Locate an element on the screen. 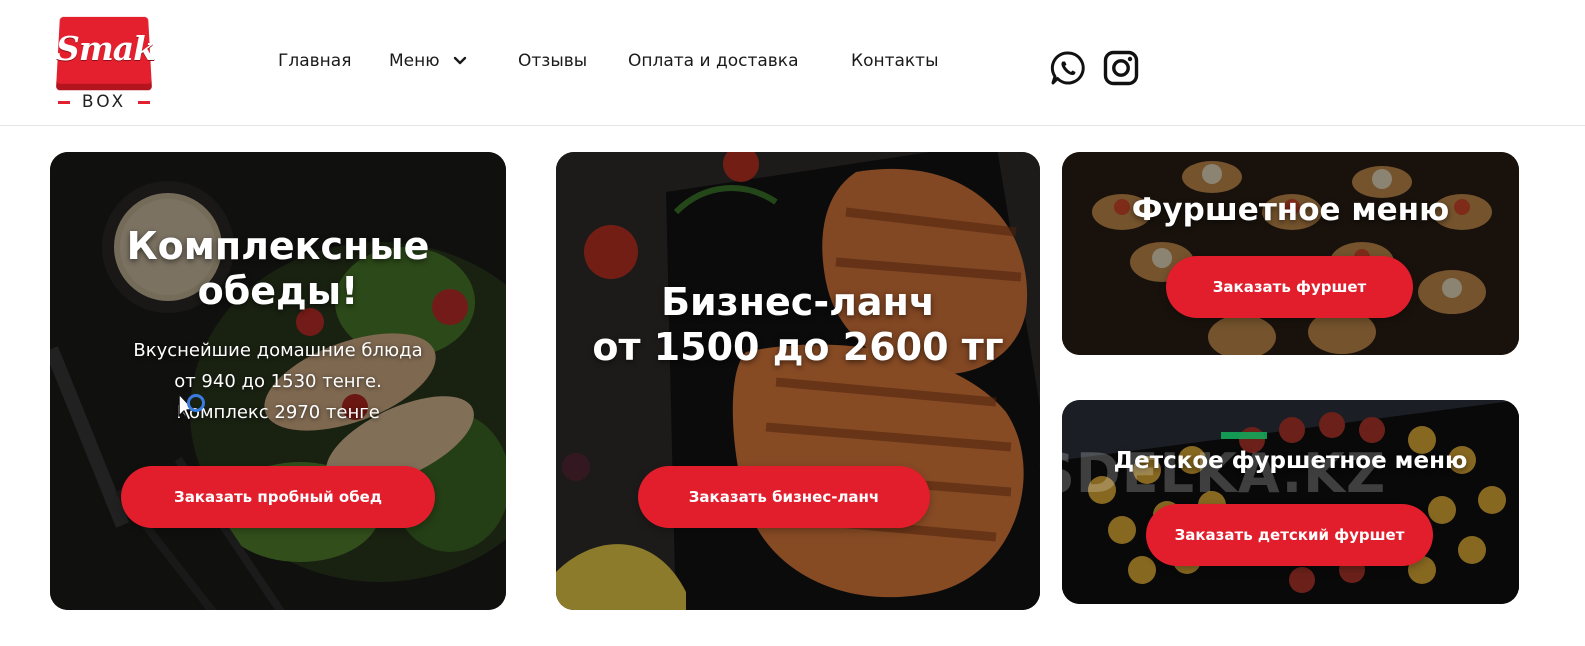  nav-item-label: Контакты is located at coordinates (895, 61).